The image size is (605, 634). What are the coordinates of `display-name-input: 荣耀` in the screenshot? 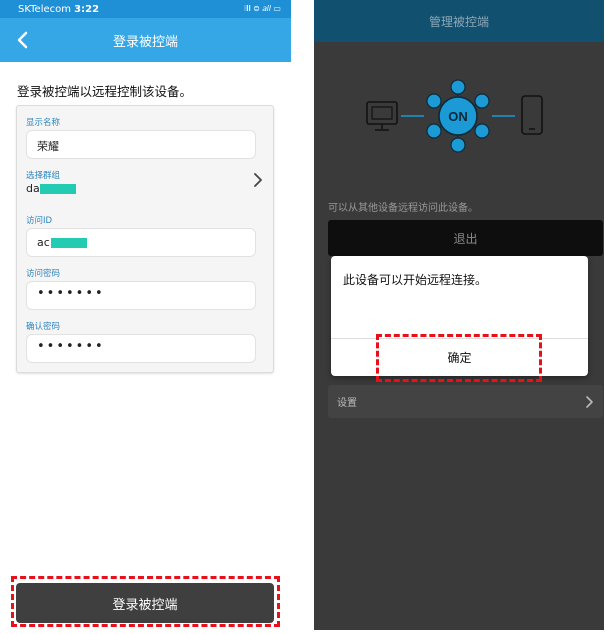 It's located at (141, 144).